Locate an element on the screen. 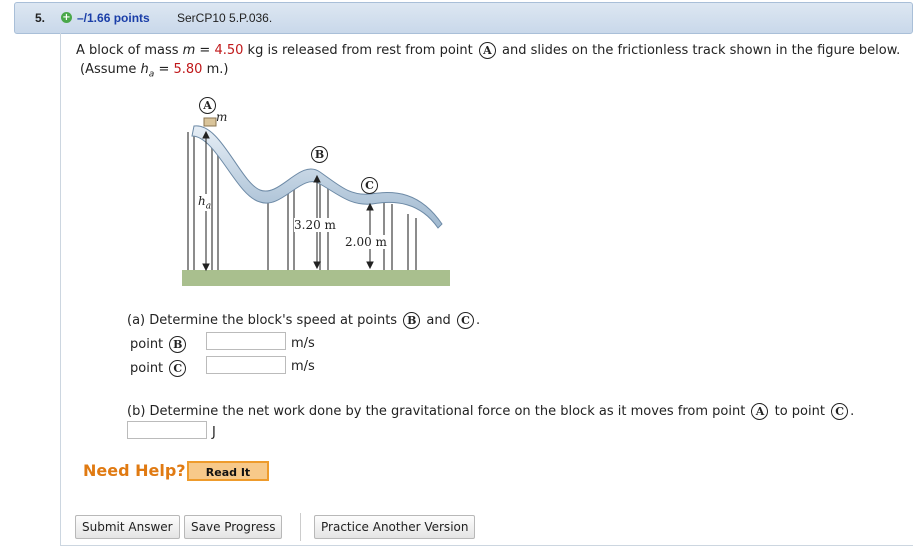 The width and height of the screenshot is (913, 556). problem-text: kg is released from rest from point is located at coordinates (360, 50).